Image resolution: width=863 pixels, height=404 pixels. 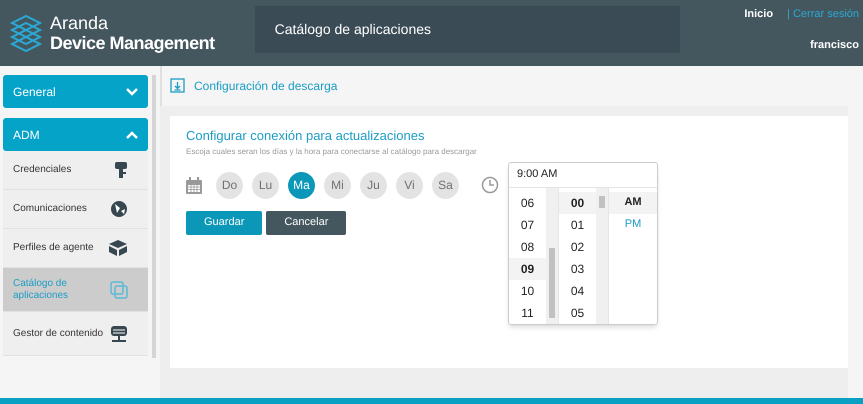 I want to click on hour-option: 10, so click(x=527, y=291).